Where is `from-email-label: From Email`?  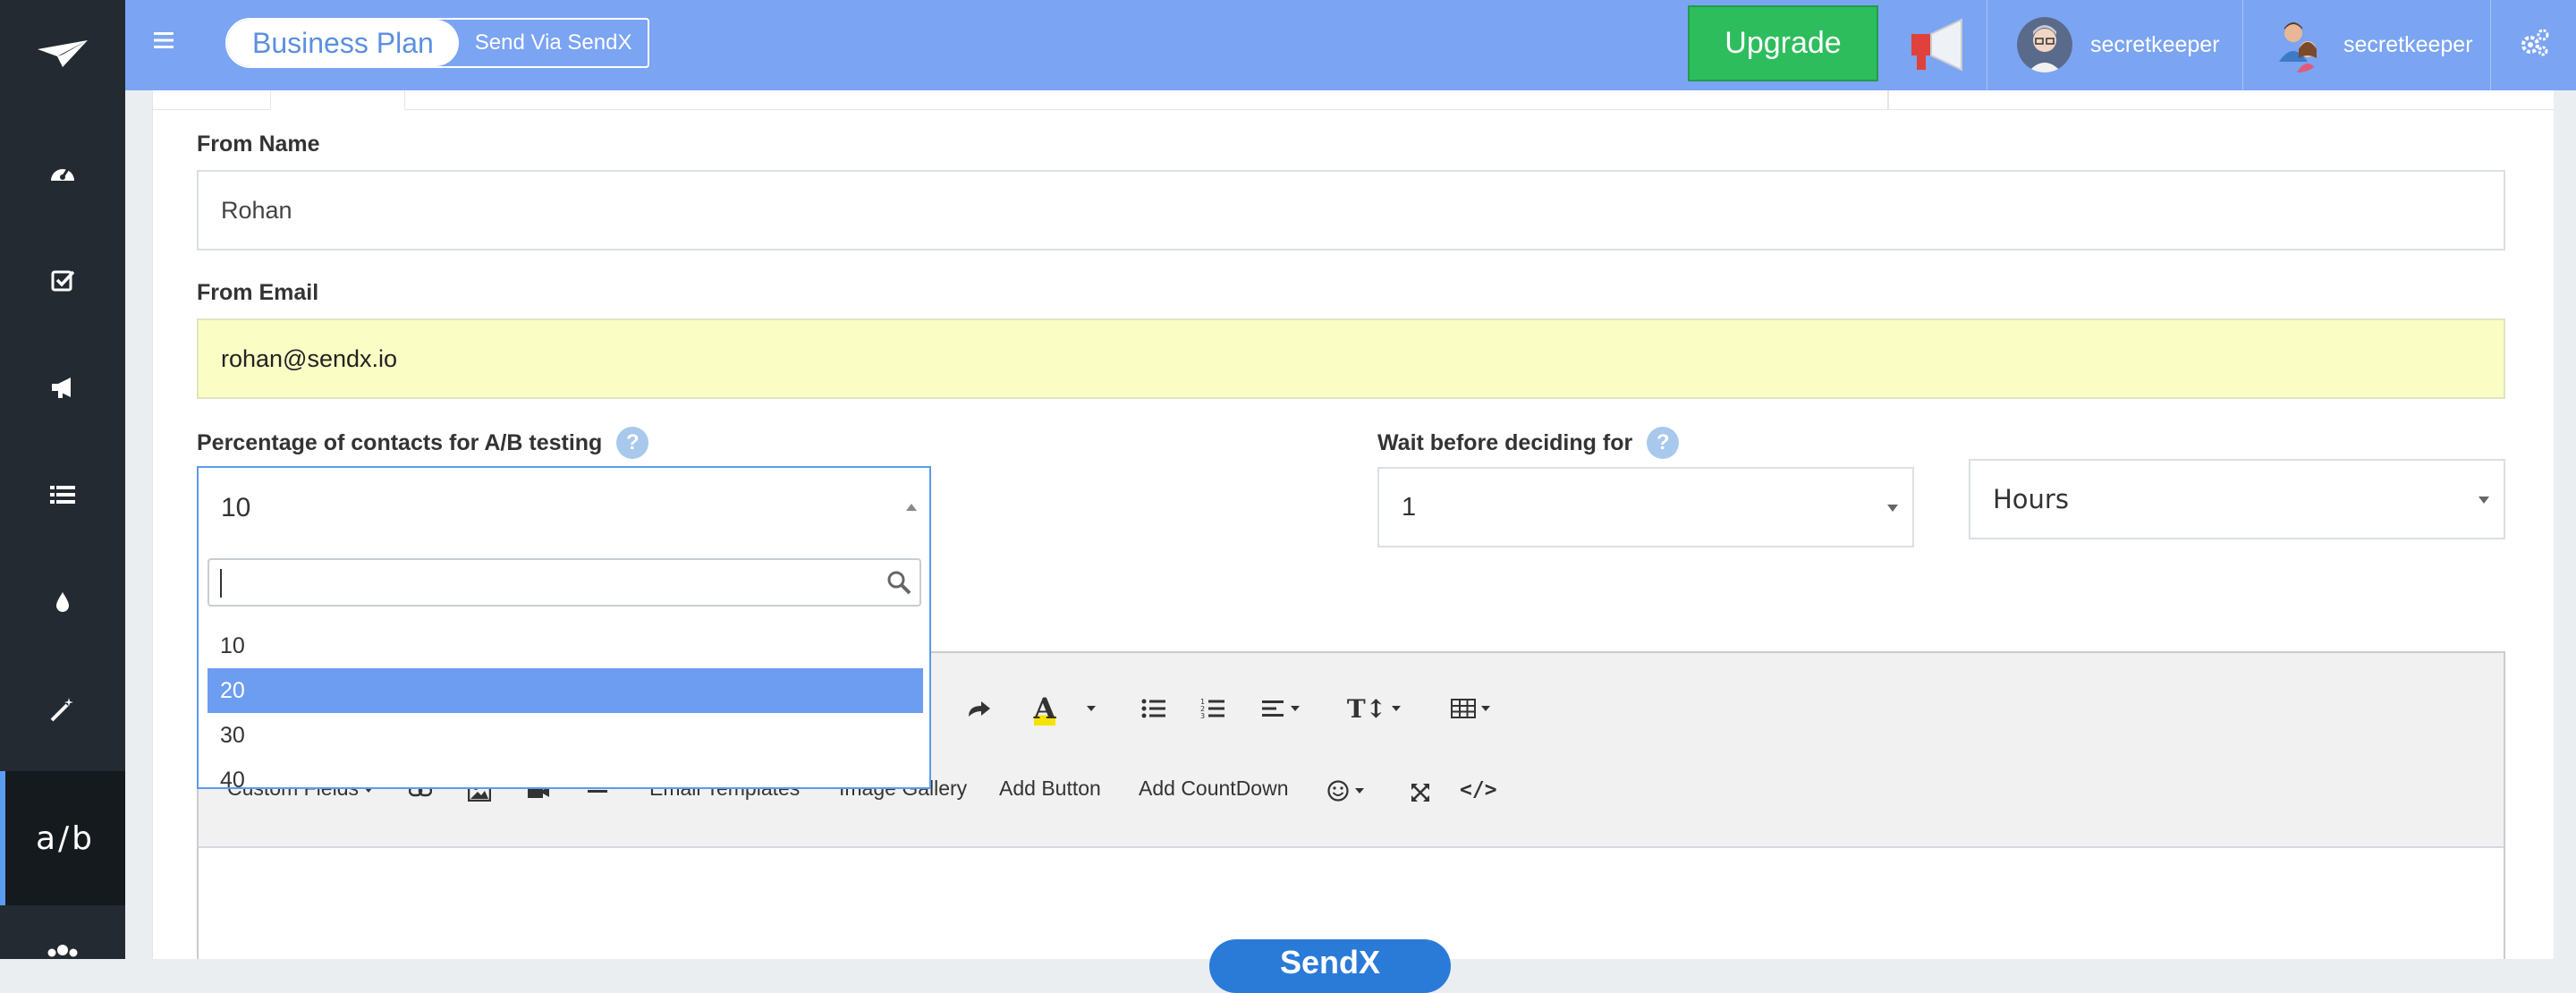
from-email-label: From Email is located at coordinates (258, 292).